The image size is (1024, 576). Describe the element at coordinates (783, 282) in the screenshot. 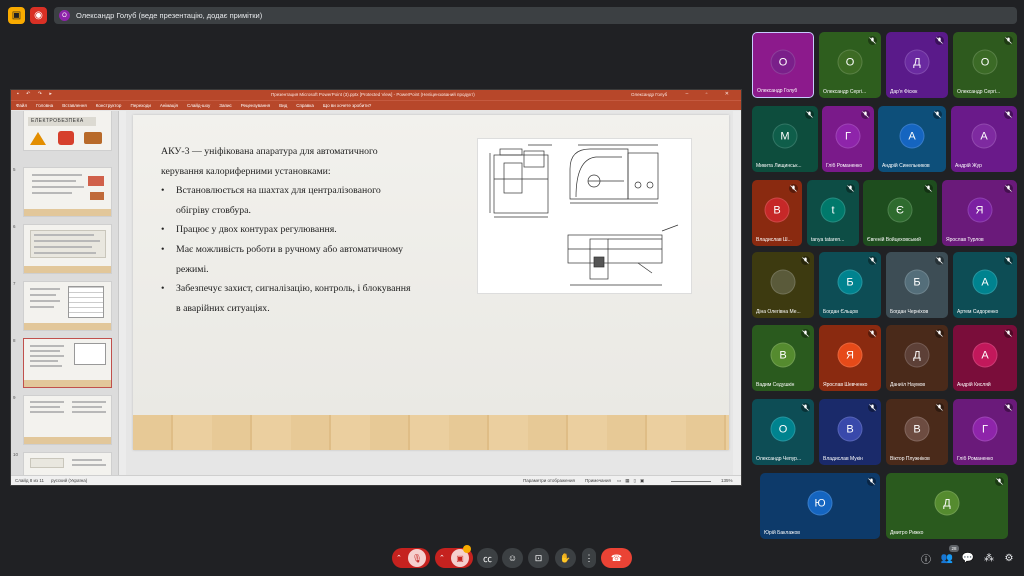

I see `participant-avatar` at that location.